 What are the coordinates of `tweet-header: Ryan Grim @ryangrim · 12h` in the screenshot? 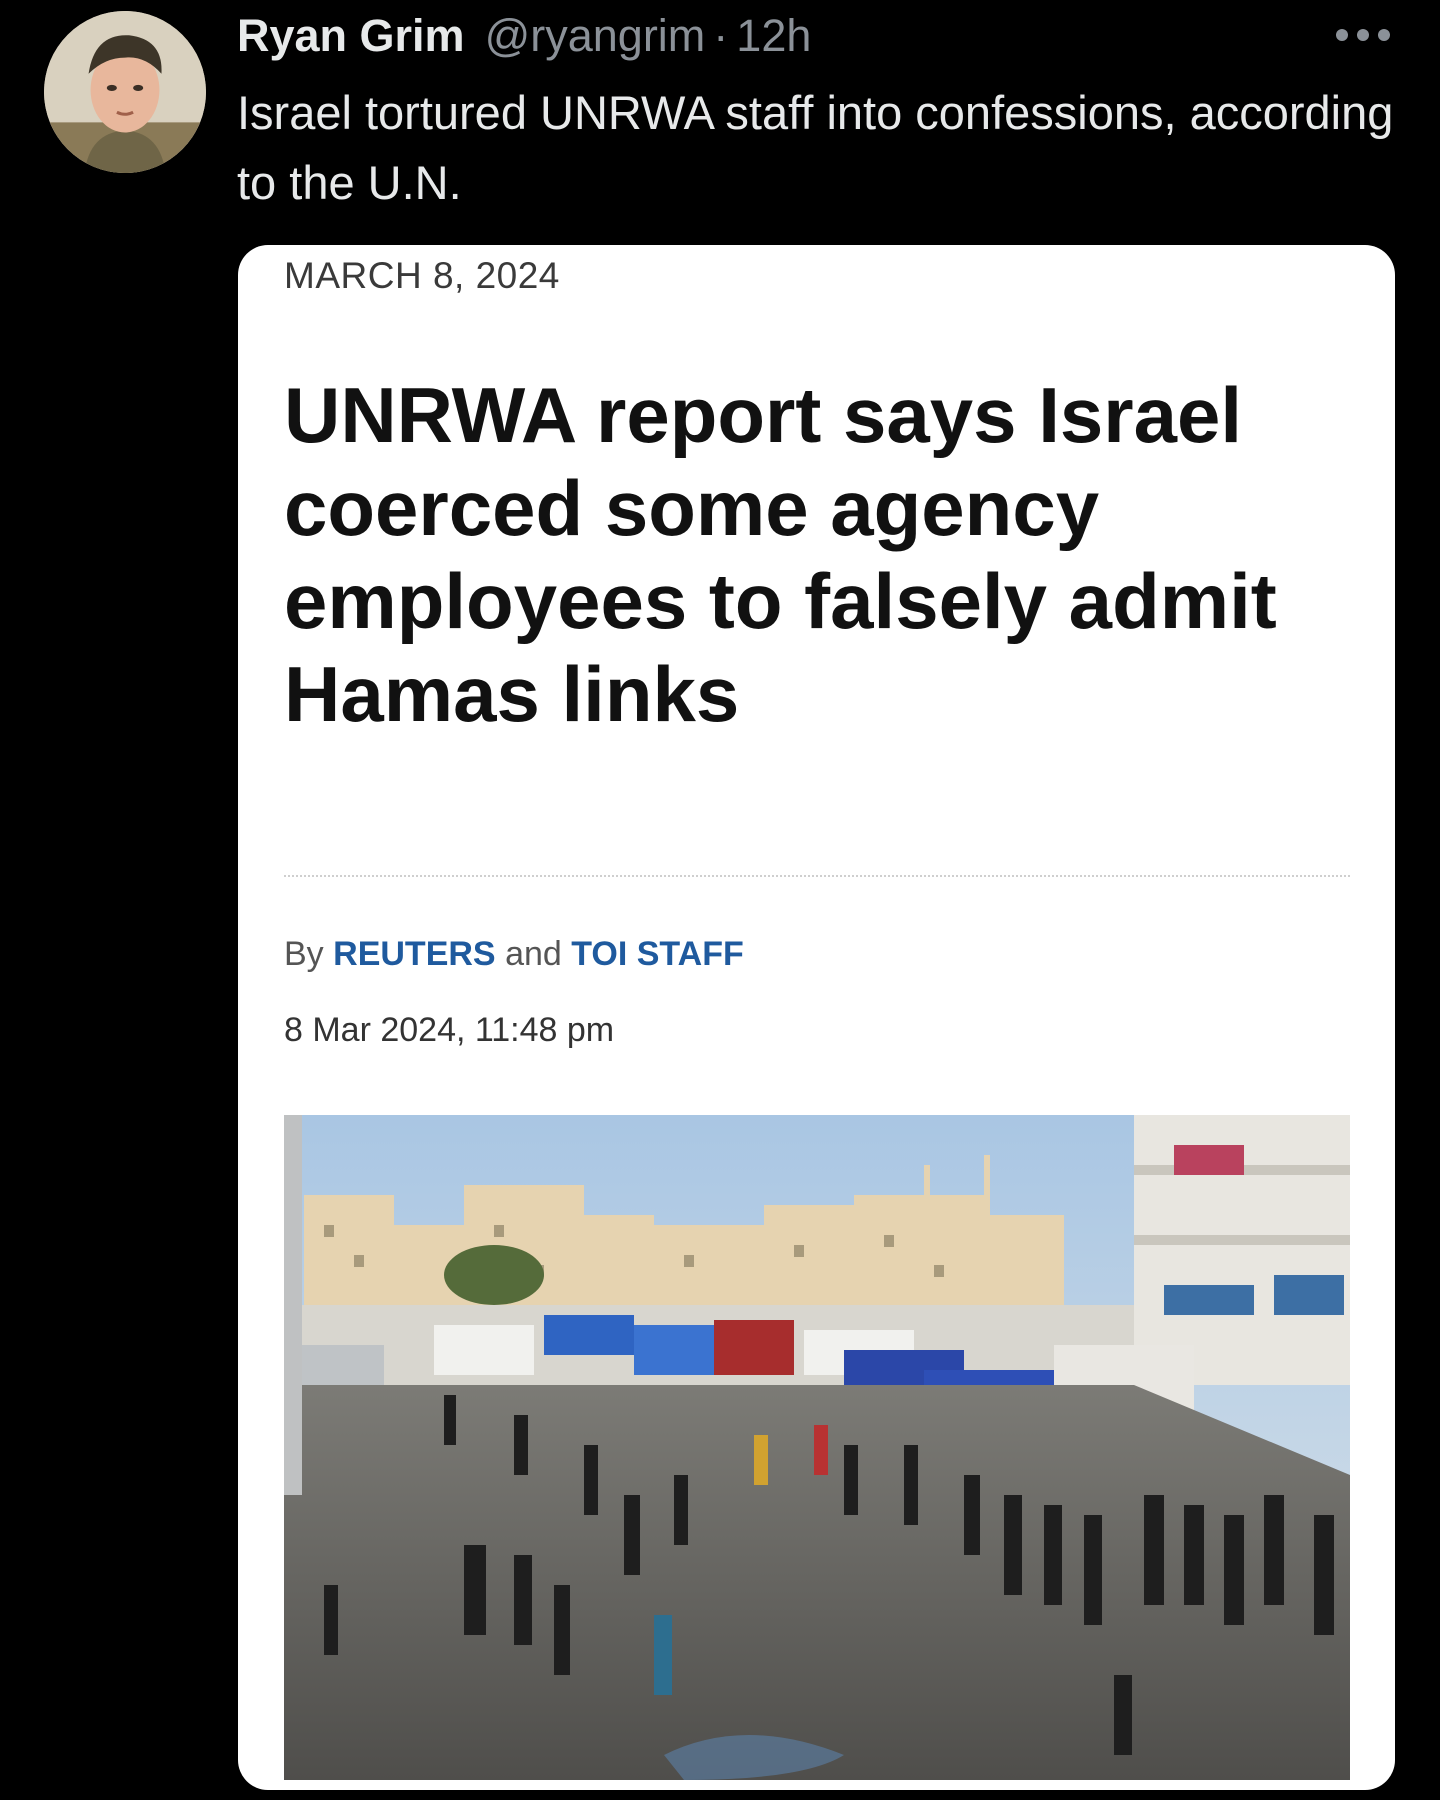 It's located at (524, 36).